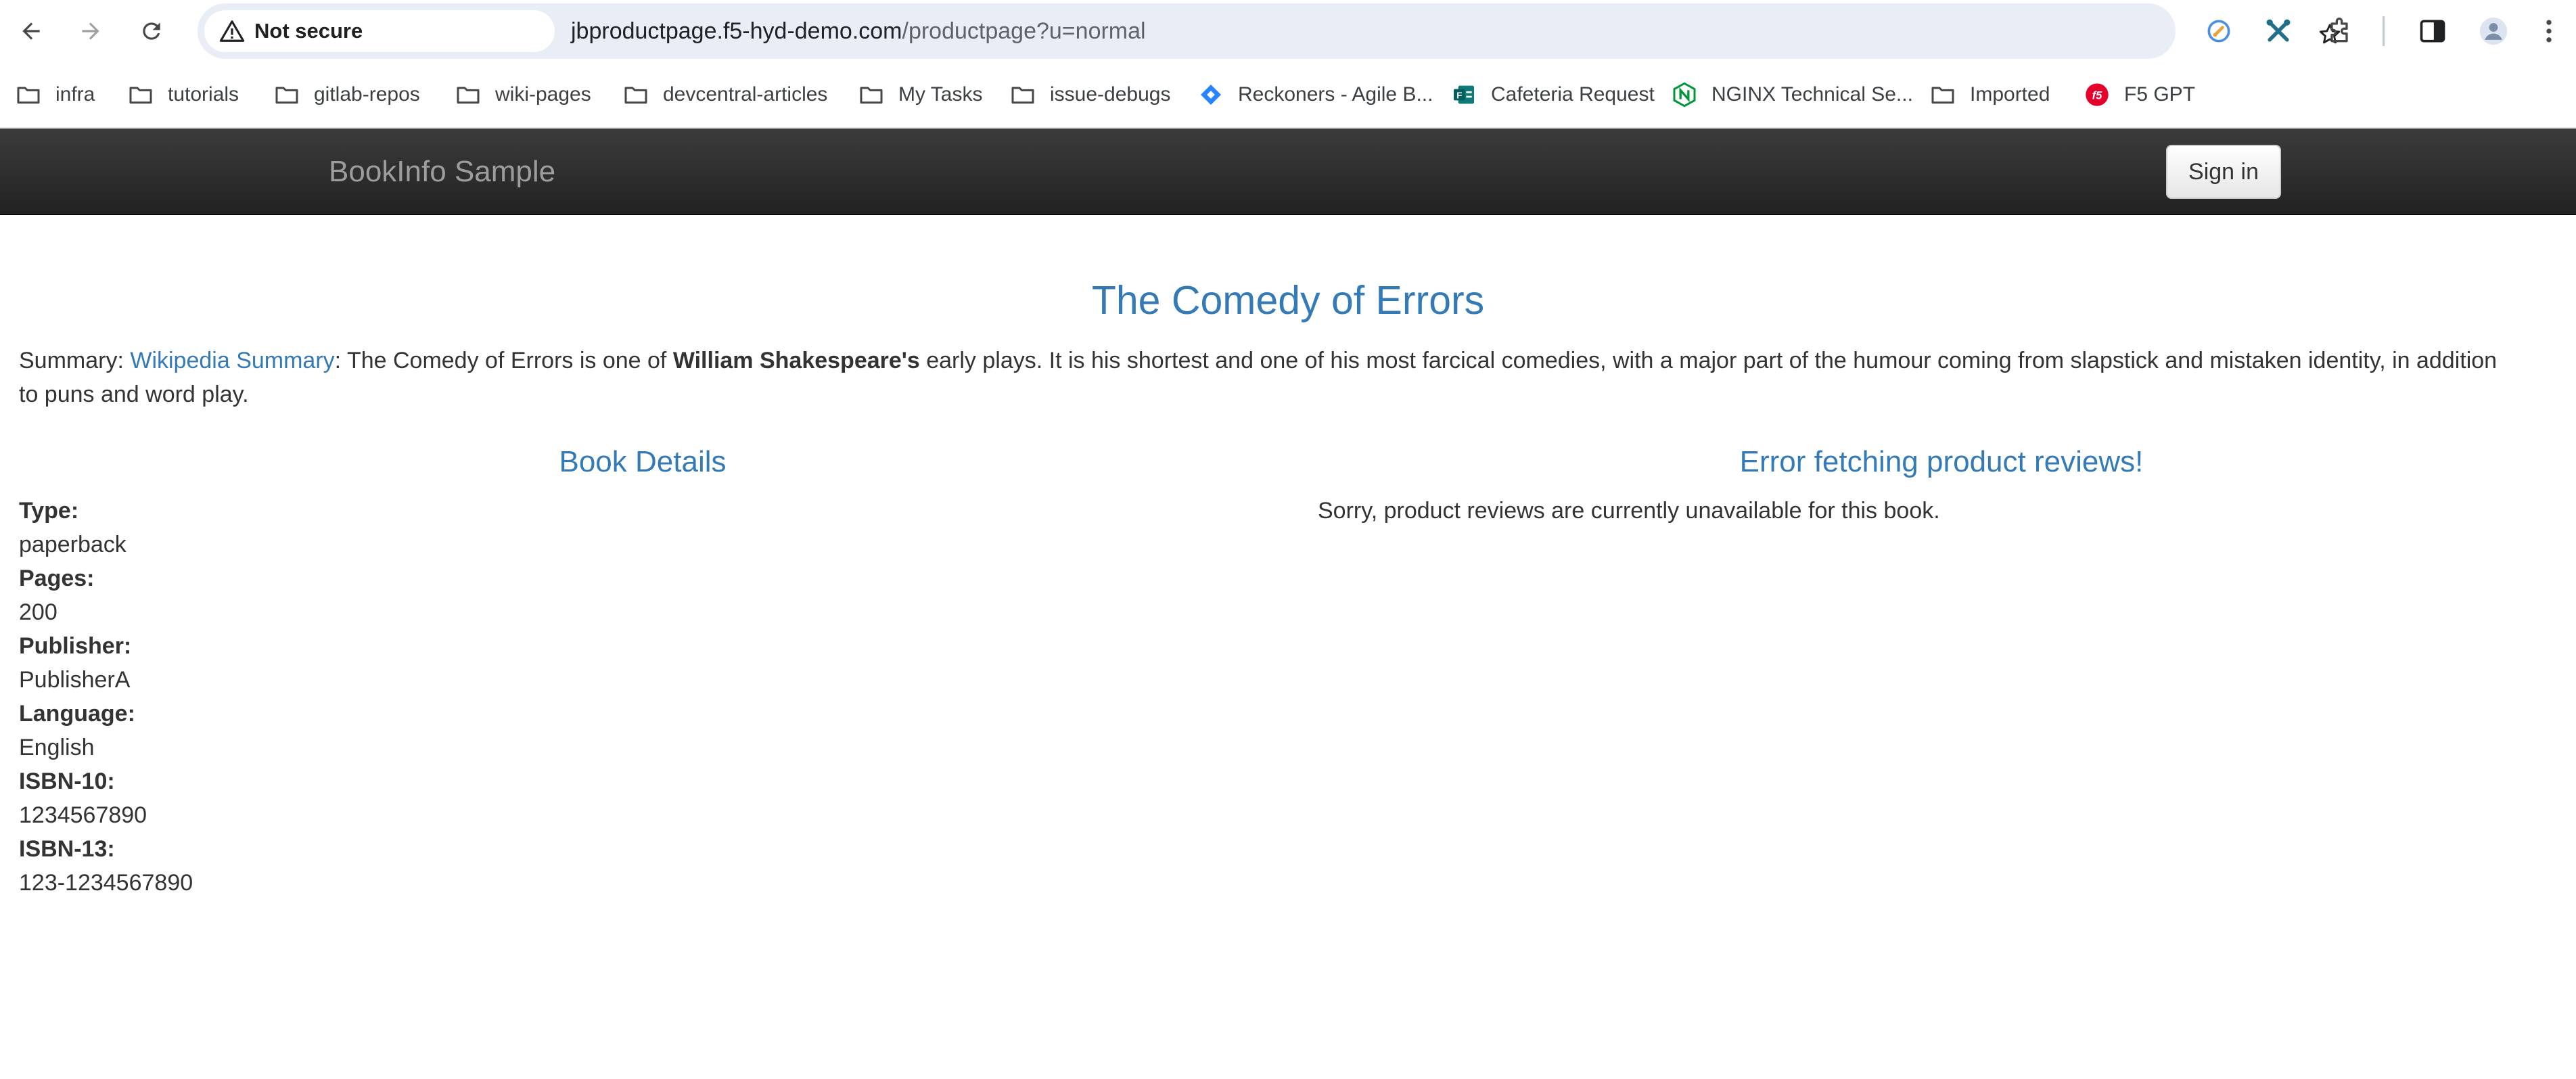  I want to click on detail-label-isbn10: ISBN-10:, so click(67, 781).